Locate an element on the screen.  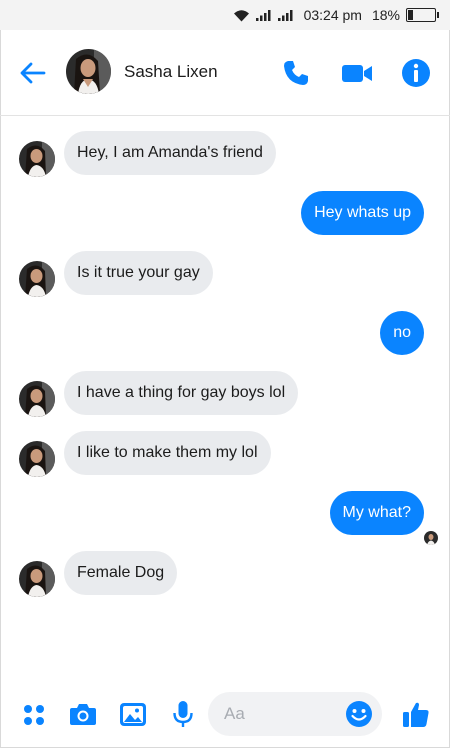
incoming-message-bubble: I like to make them my lol is located at coordinates (167, 453).